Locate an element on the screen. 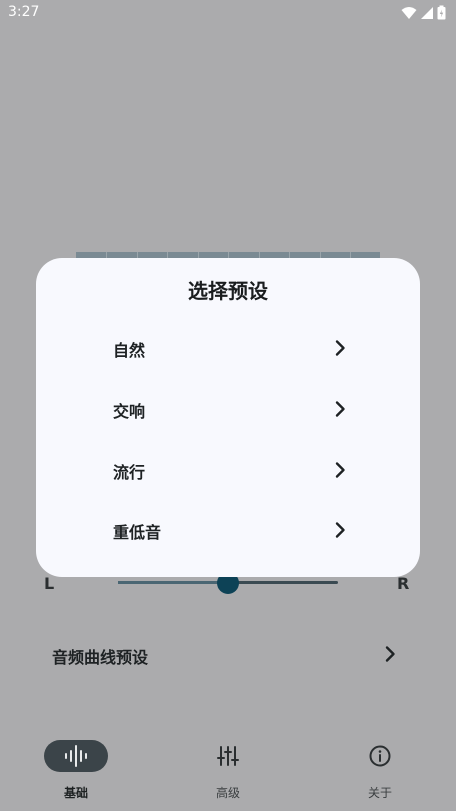 The image size is (456, 811). nav-basic-pill is located at coordinates (76, 756).